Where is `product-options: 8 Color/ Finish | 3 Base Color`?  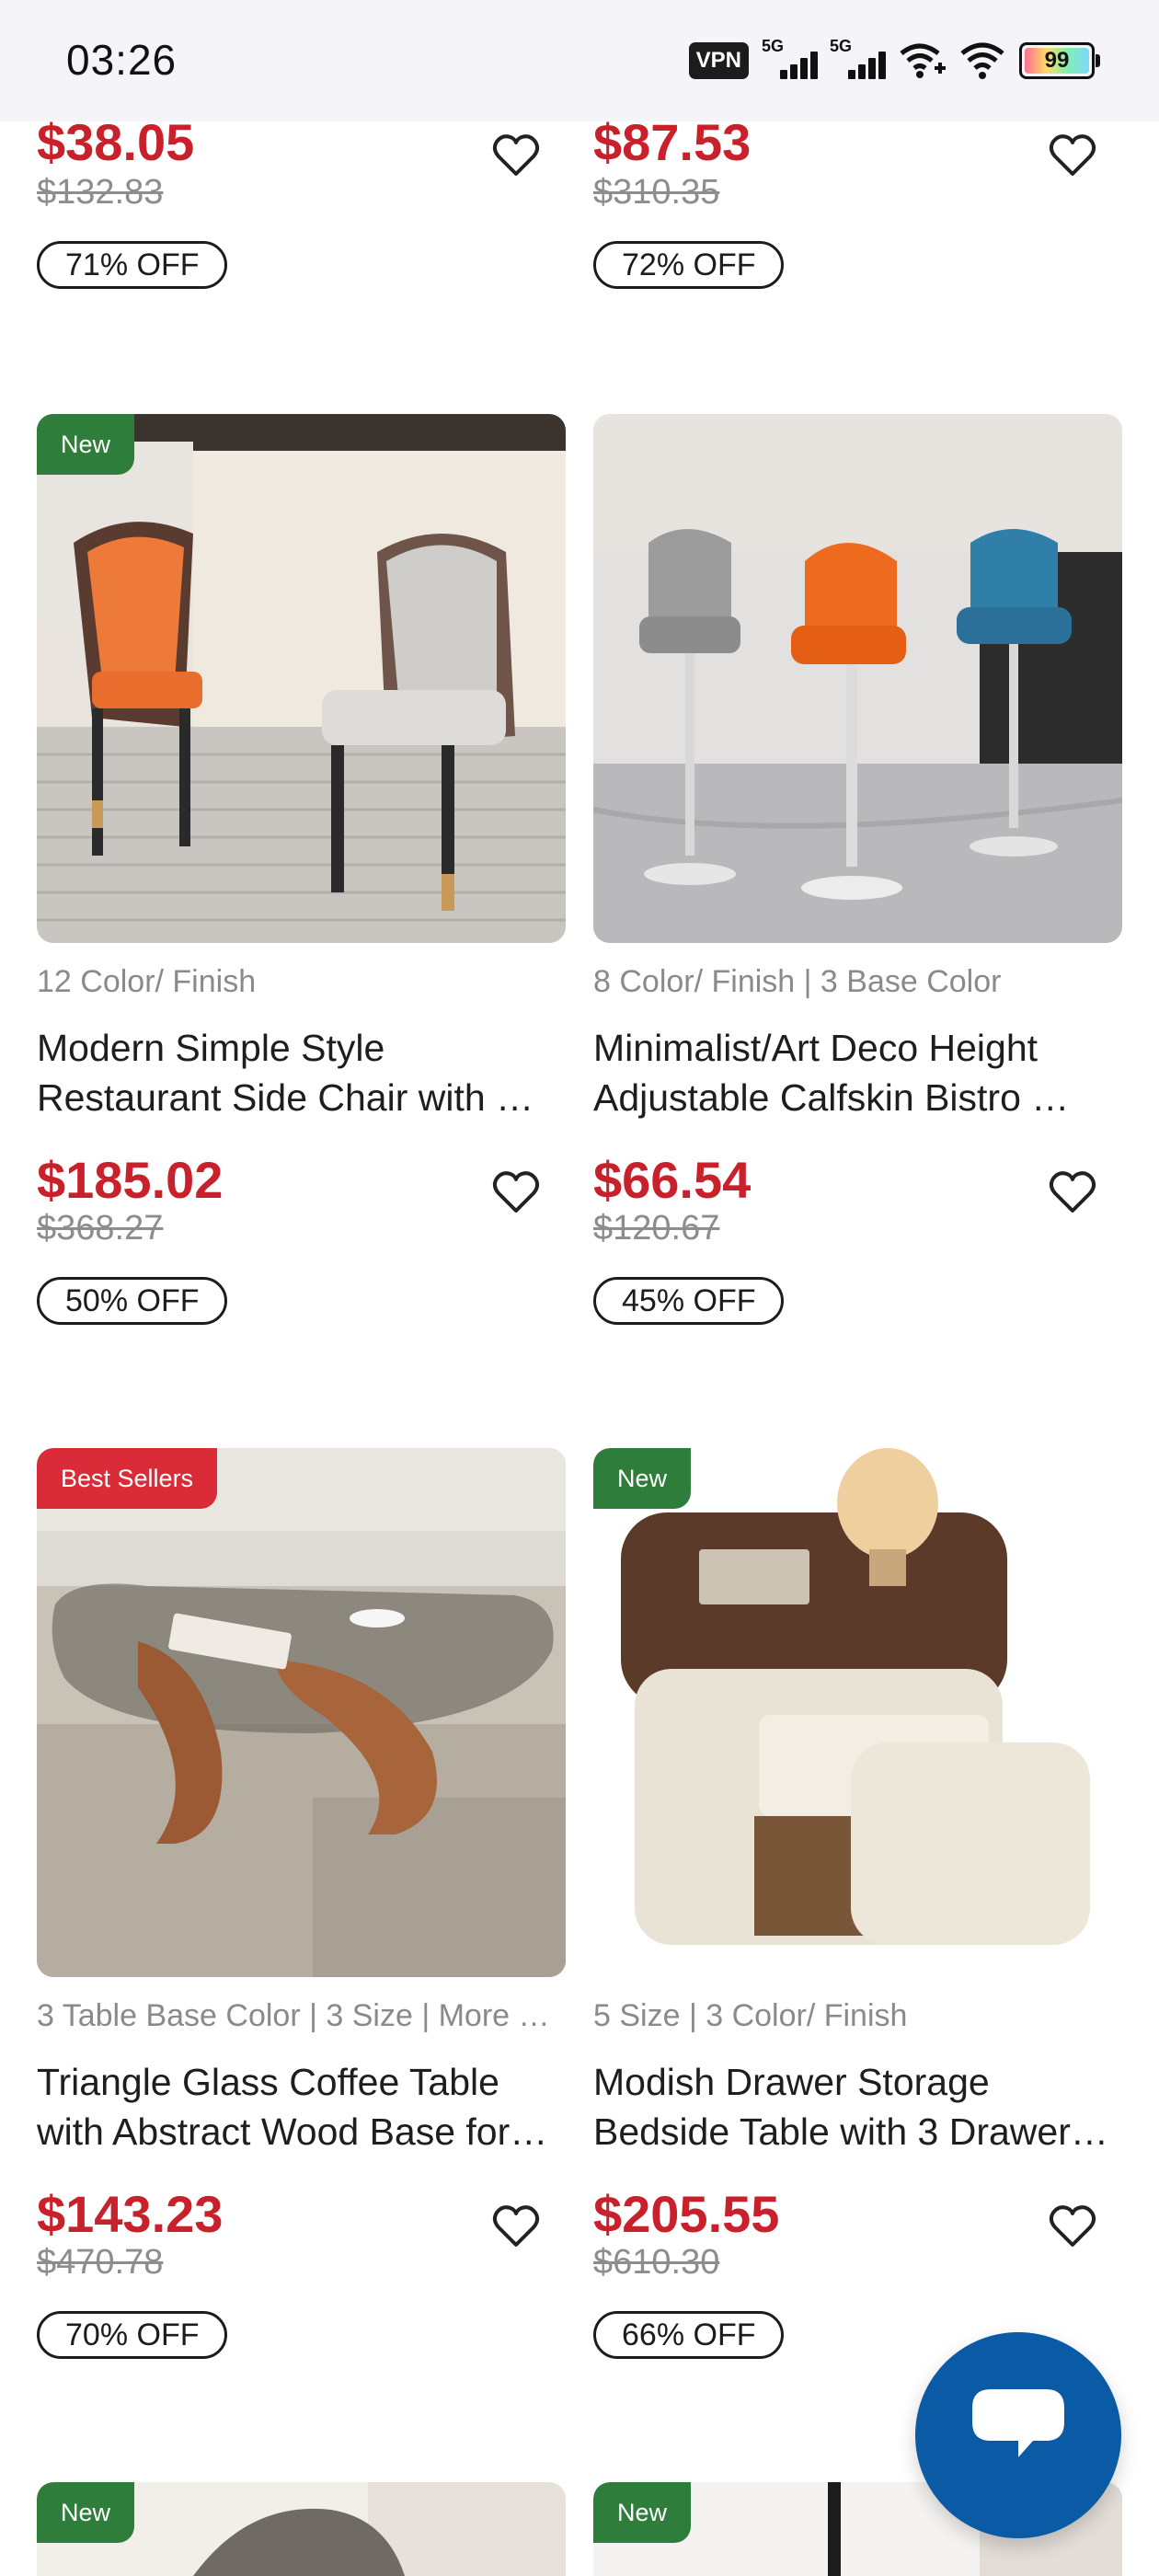 product-options: 8 Color/ Finish | 3 Base Color is located at coordinates (797, 981).